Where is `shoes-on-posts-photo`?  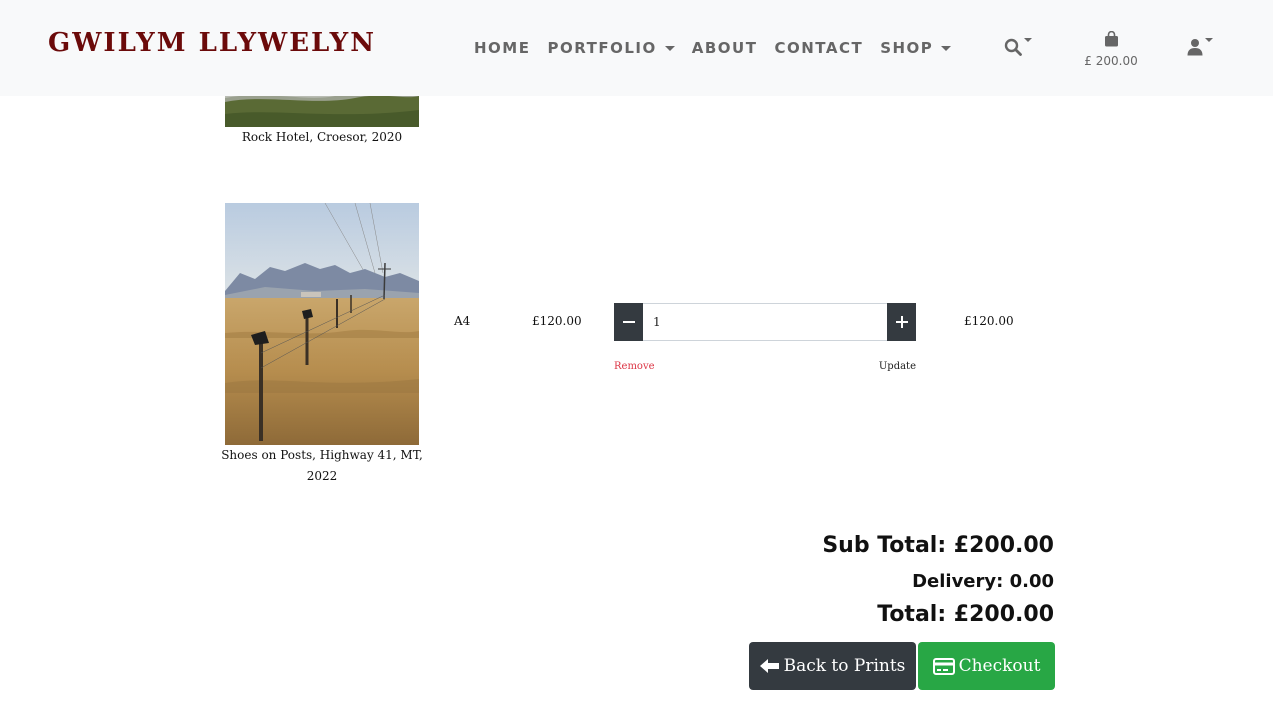
shoes-on-posts-photo is located at coordinates (322, 324).